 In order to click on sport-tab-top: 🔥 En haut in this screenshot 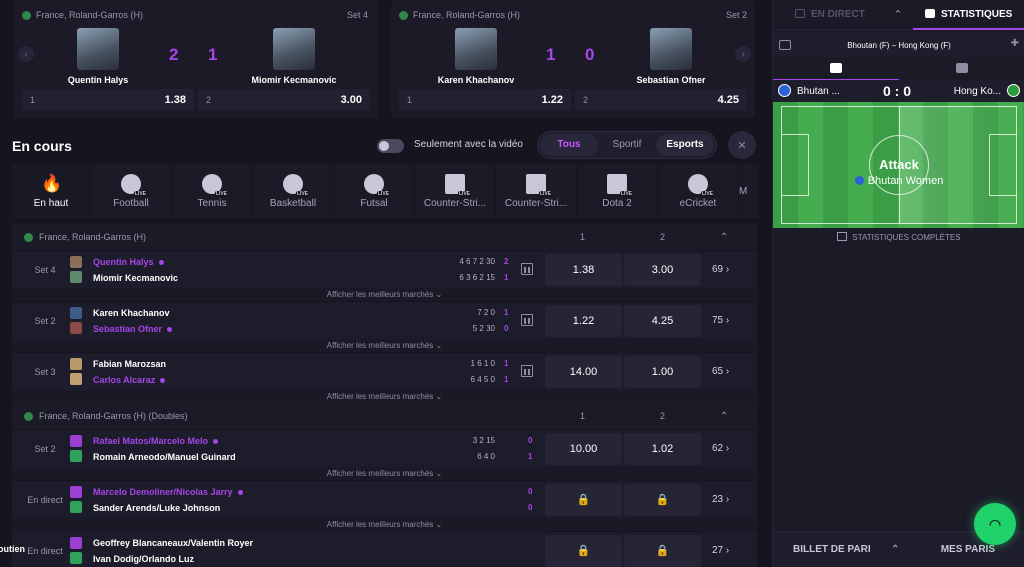, I will do `click(51, 191)`.